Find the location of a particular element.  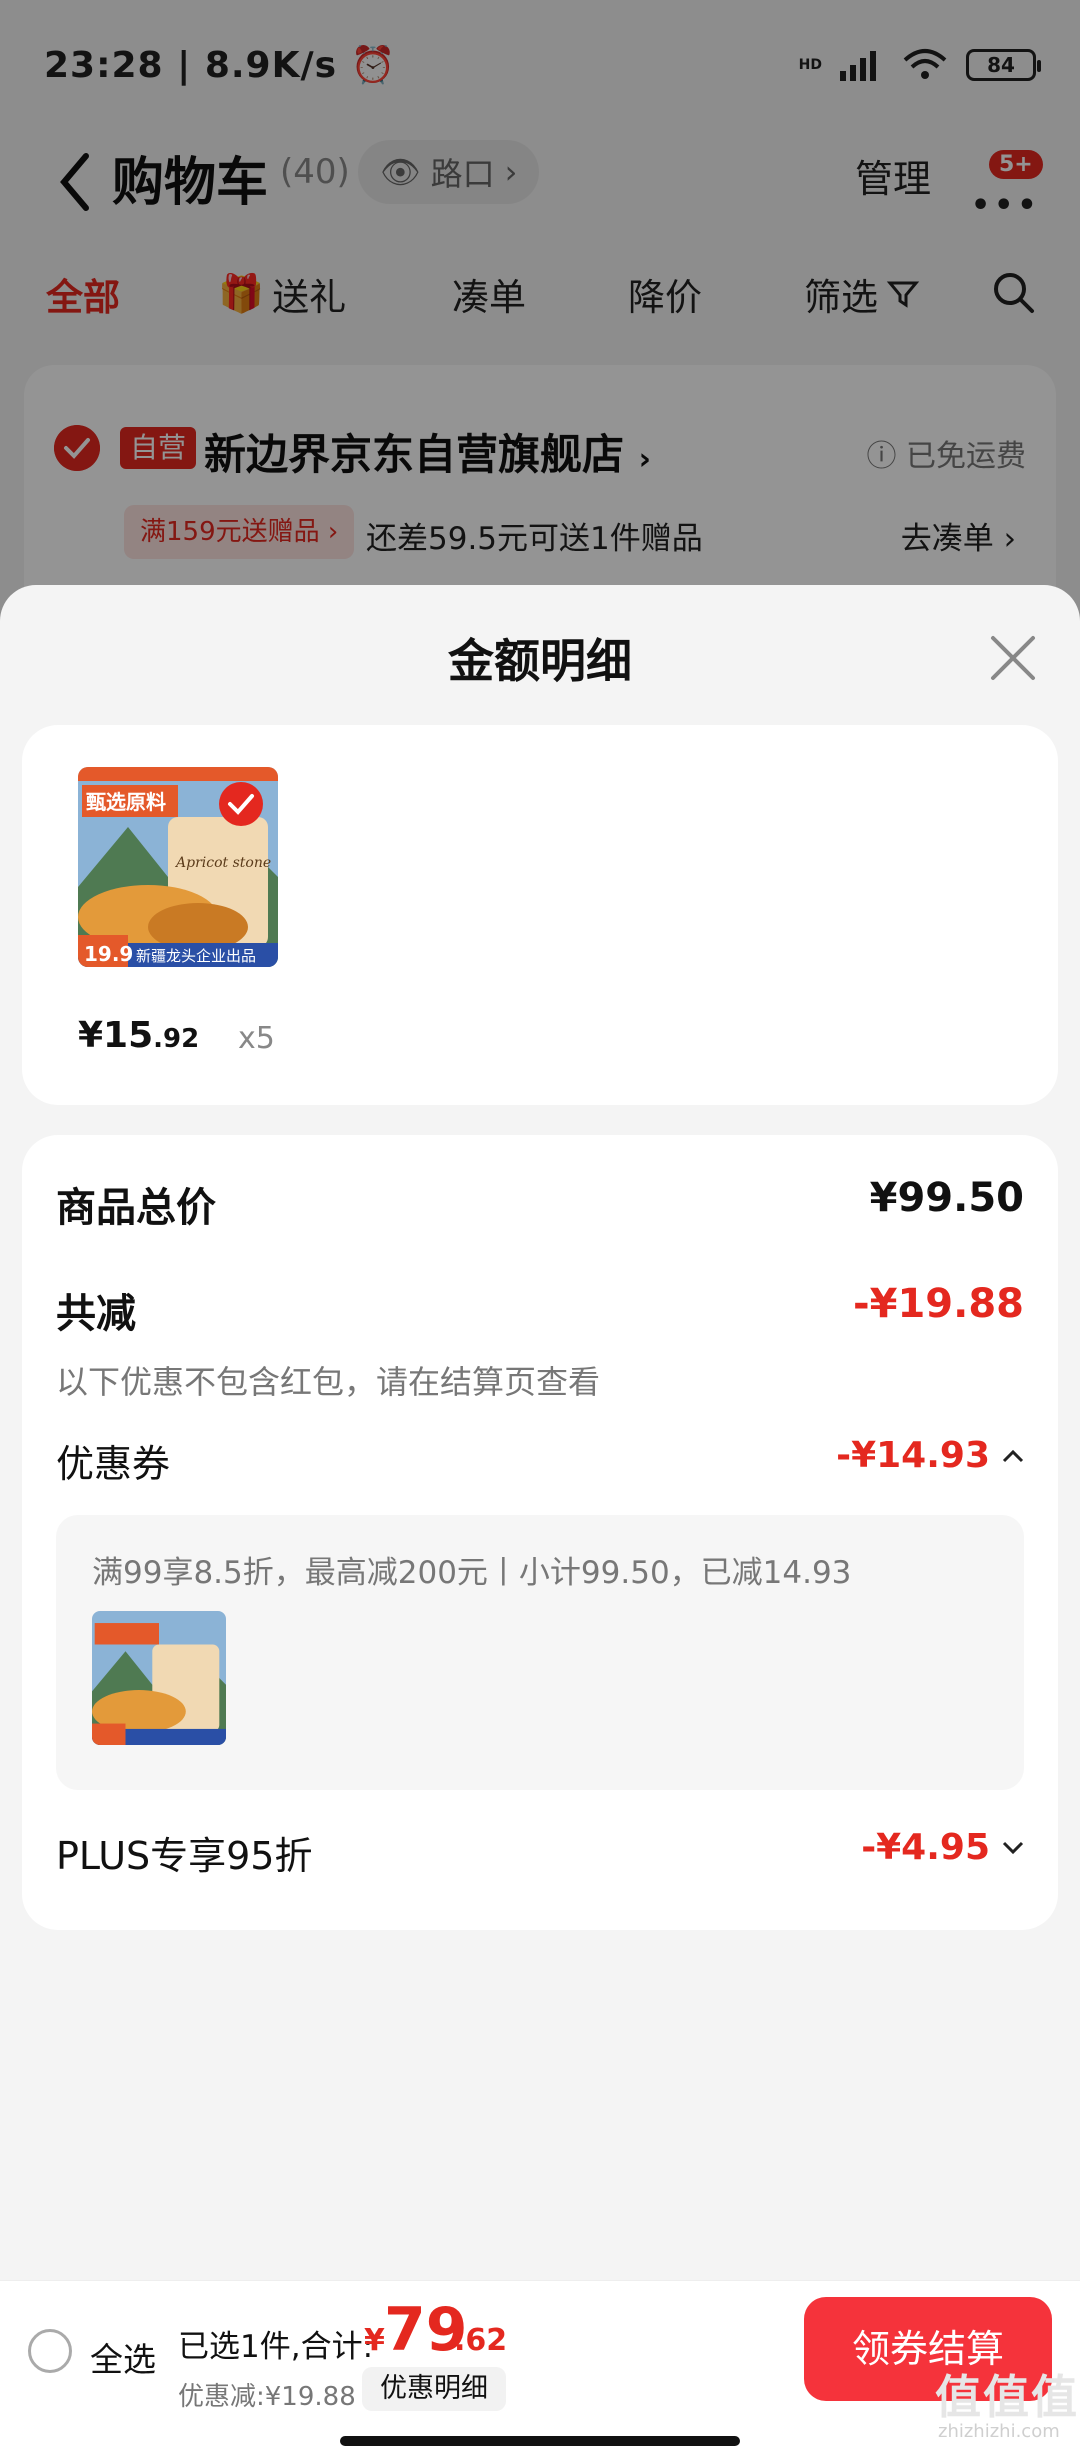

coupon-label: 优惠券 is located at coordinates (113, 1464).